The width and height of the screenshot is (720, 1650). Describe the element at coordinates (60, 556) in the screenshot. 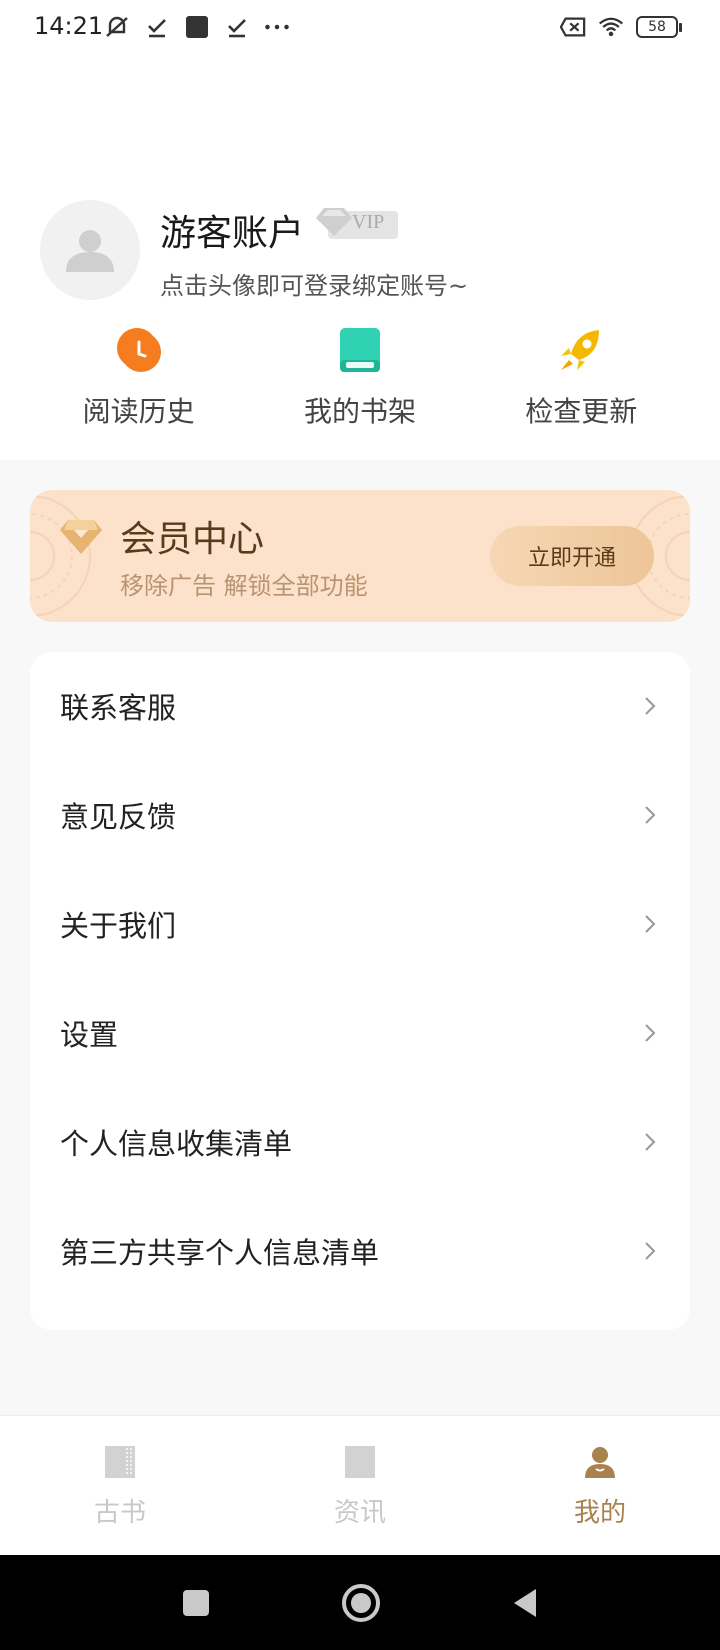

I see `ornament-left-decoration` at that location.